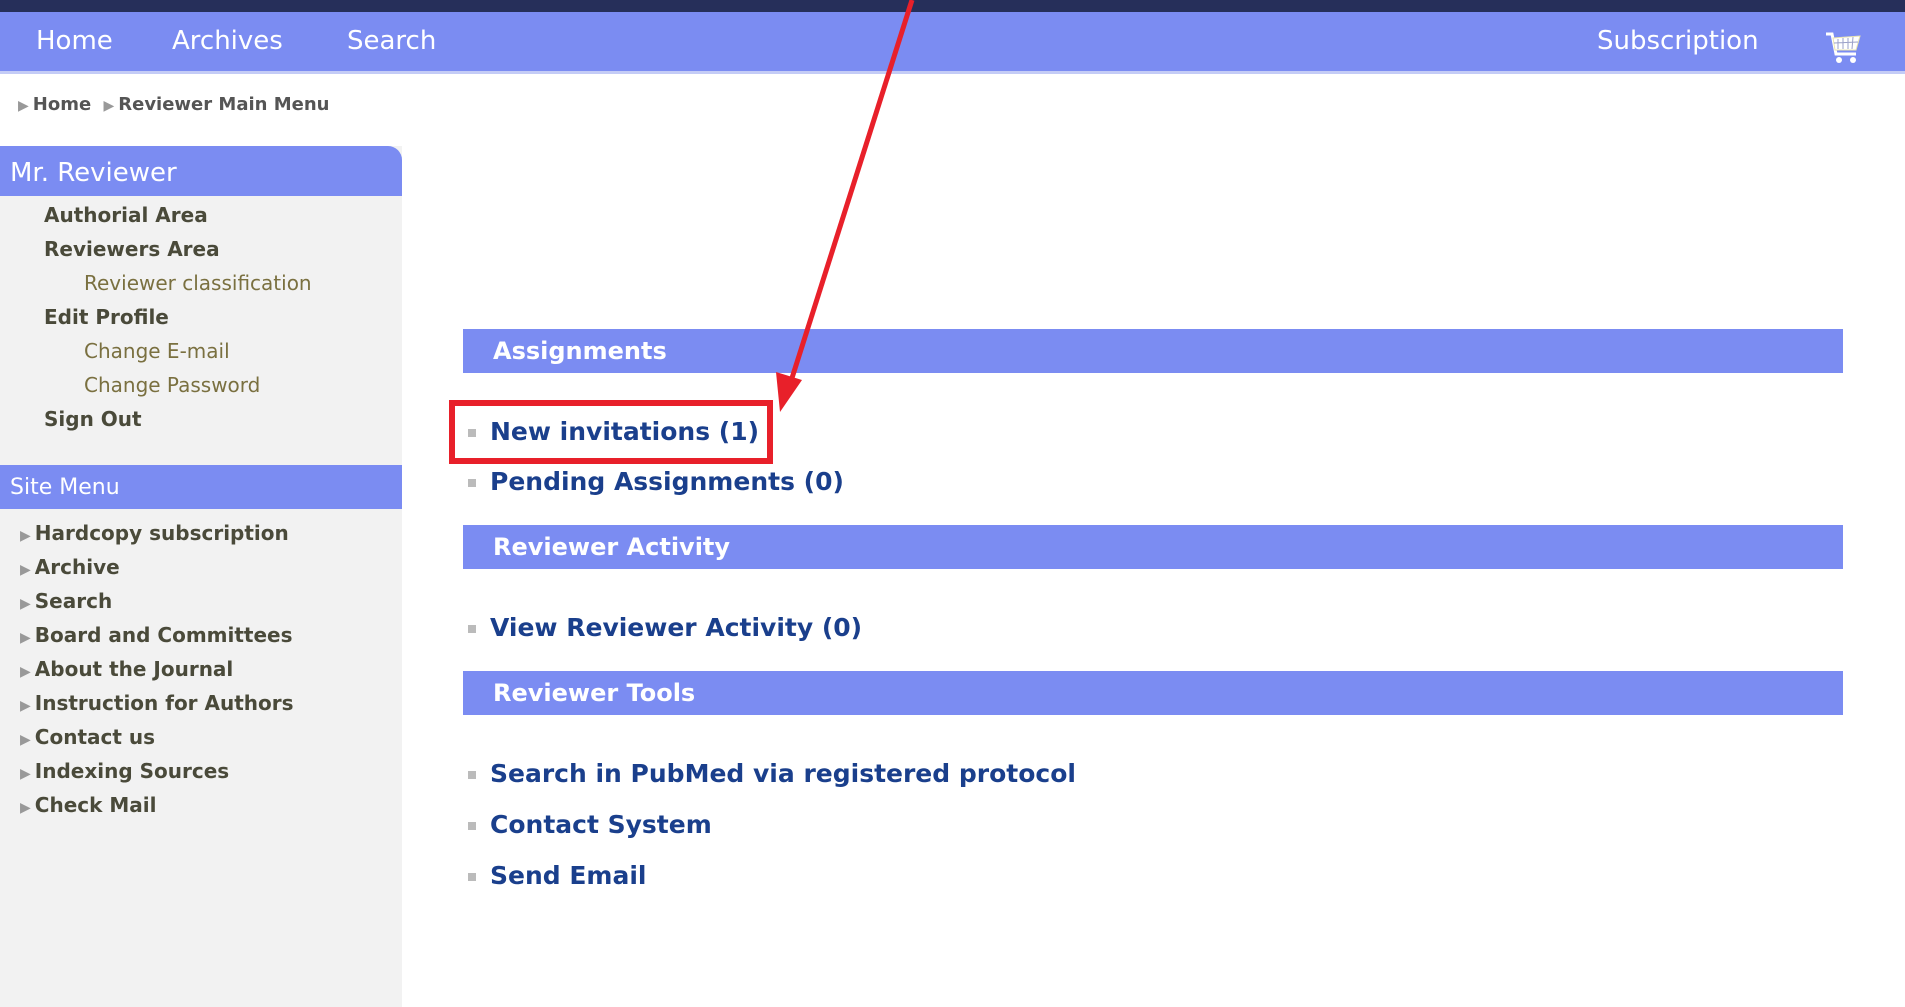  I want to click on top-strip, so click(952, 6).